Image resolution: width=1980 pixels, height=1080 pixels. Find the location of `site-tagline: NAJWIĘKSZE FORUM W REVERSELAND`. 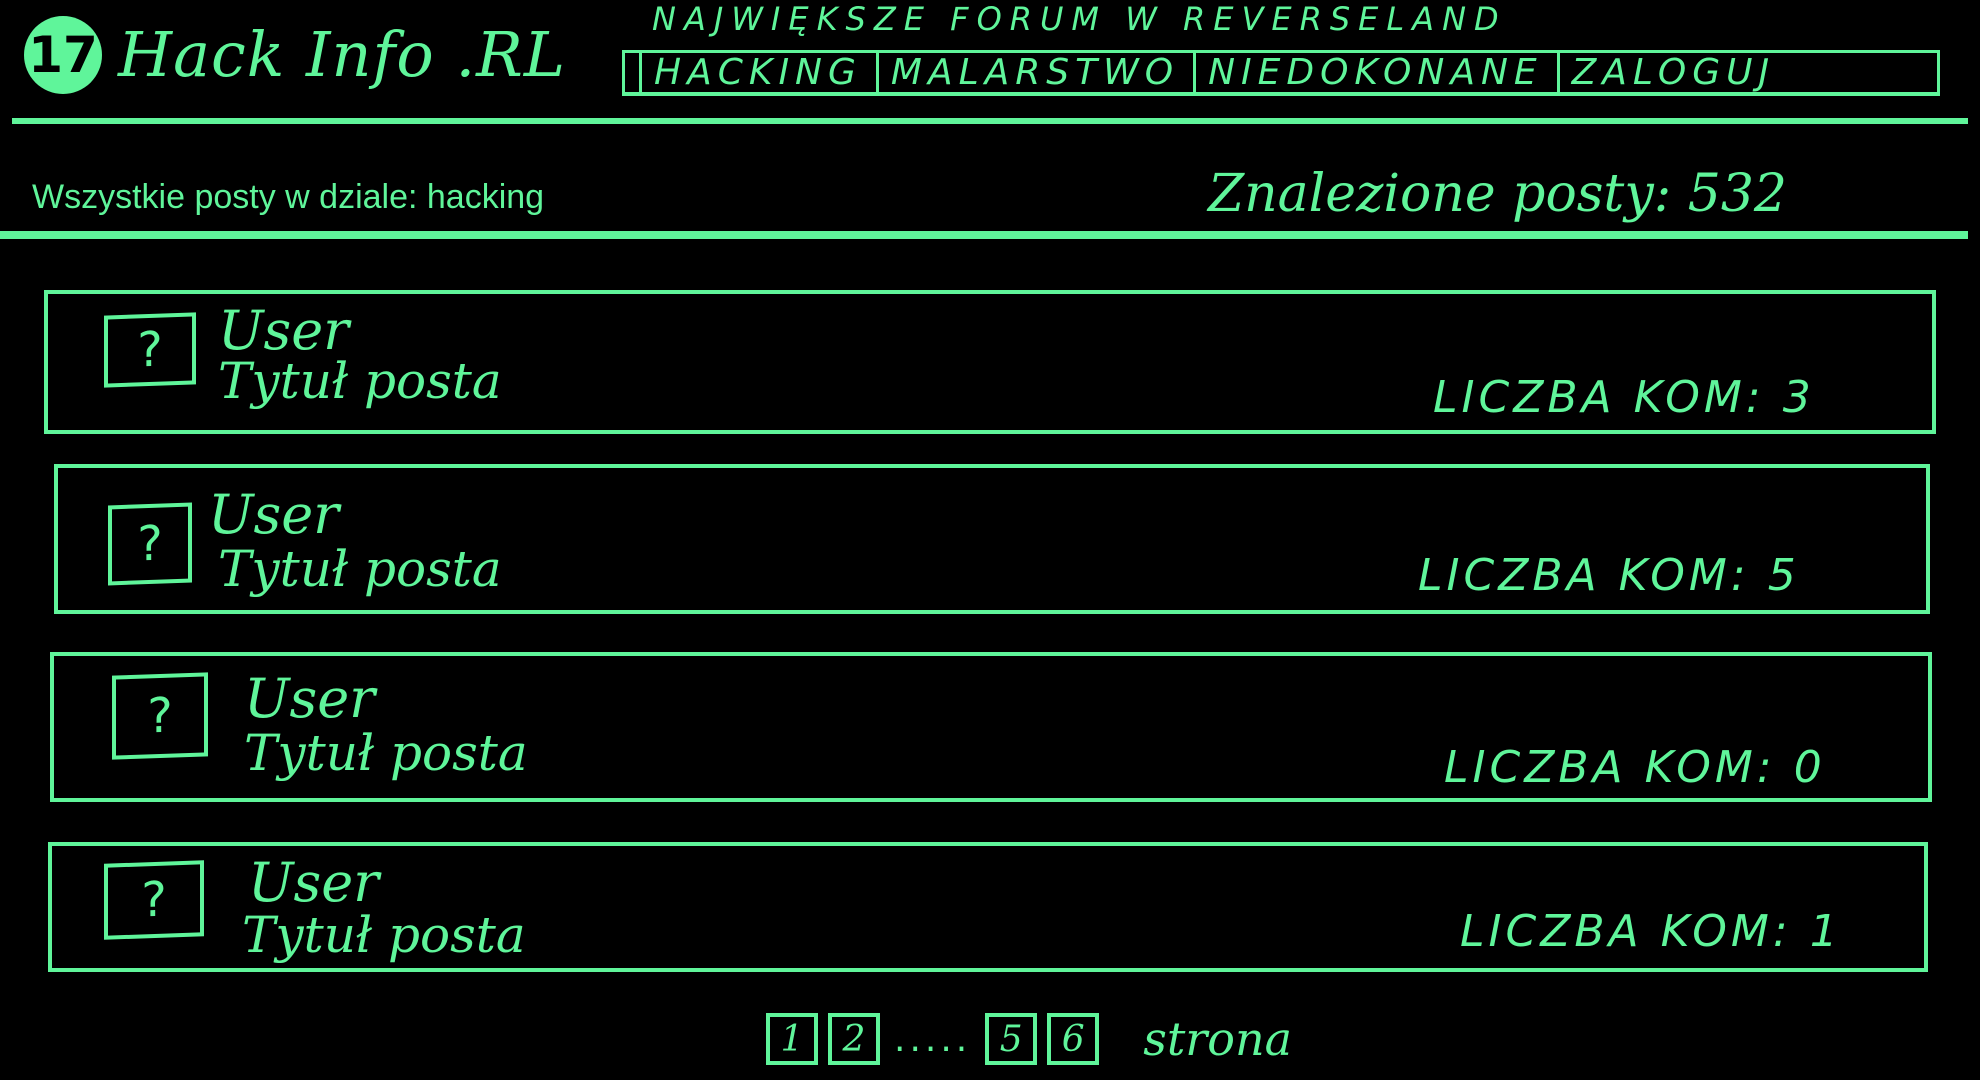

site-tagline: NAJWIĘKSZE FORUM W REVERSELAND is located at coordinates (1079, 19).